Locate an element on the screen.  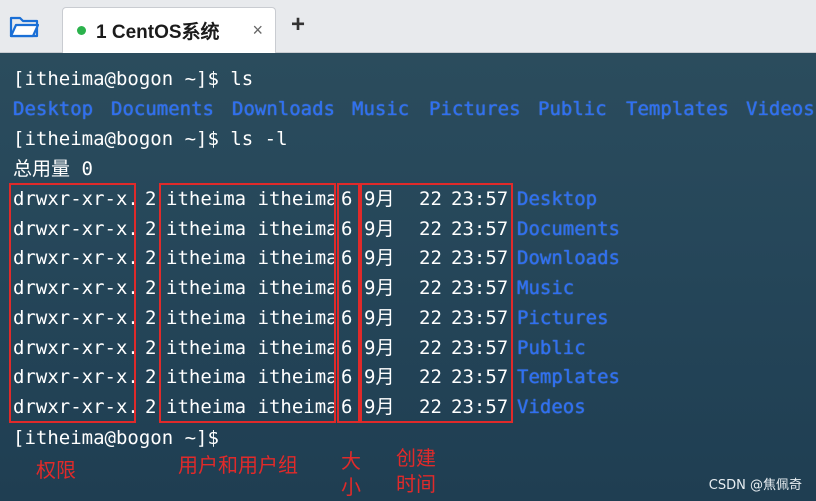
prompt-line-ls-l: [itheima@bogon ~]$ ls -l is located at coordinates (150, 139).